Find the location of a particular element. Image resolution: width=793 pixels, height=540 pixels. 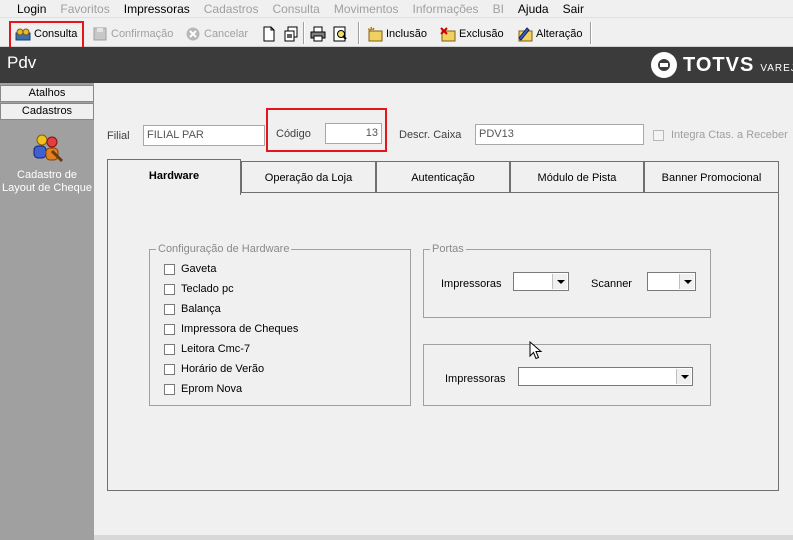

portas-group: Portas Impressoras Scanner is located at coordinates (567, 280).